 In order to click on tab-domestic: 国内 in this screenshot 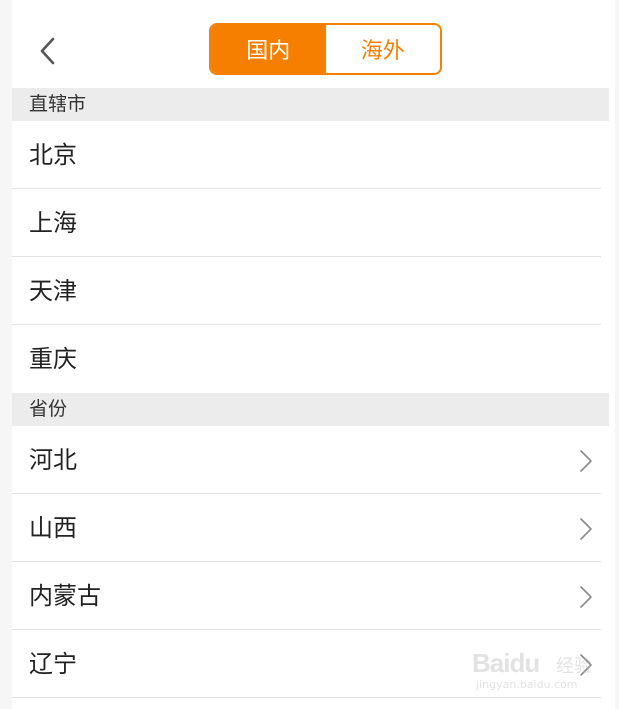, I will do `click(268, 49)`.